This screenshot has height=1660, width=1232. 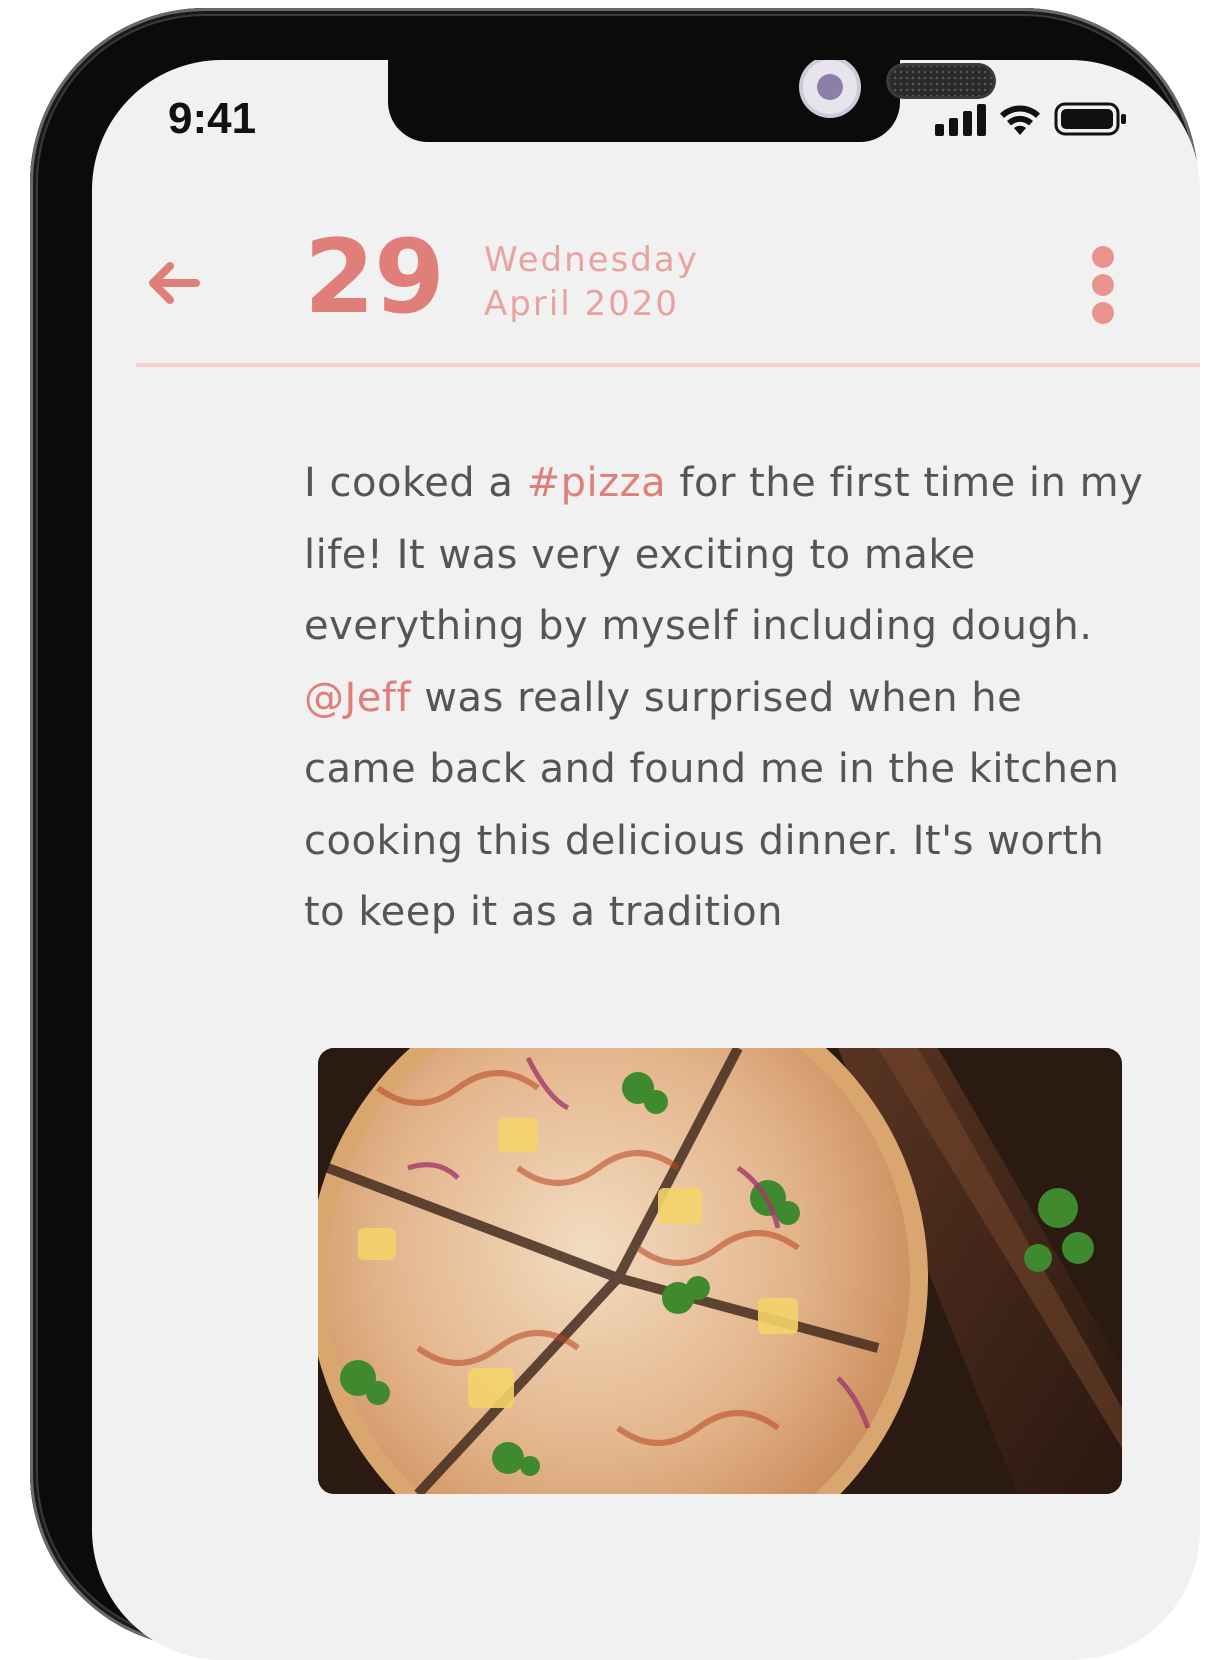 I want to click on arrow-left-icon, so click(x=174, y=283).